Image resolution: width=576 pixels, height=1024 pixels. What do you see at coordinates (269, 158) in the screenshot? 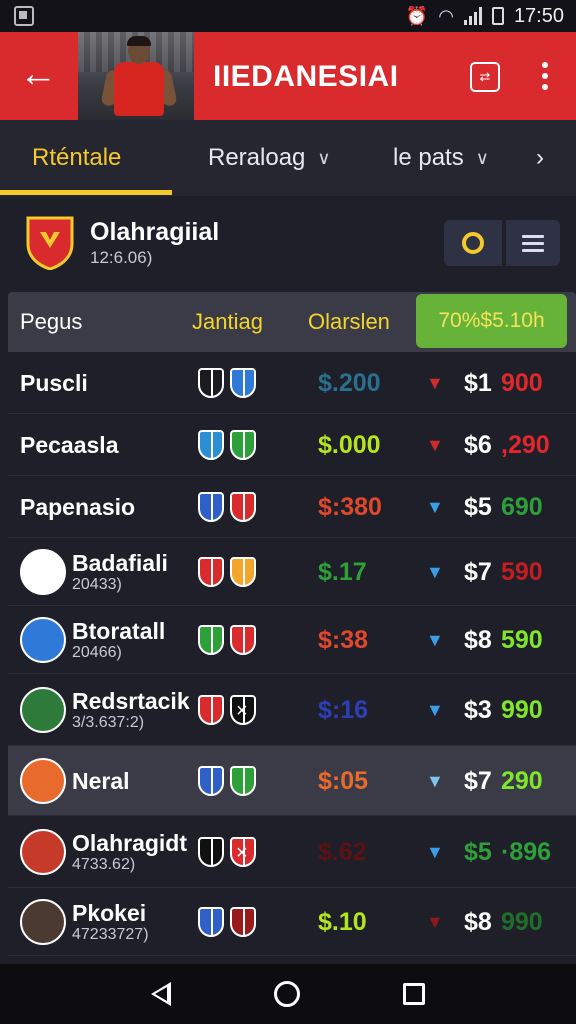
I see `tab-reraloag: Reraloag ∨` at bounding box center [269, 158].